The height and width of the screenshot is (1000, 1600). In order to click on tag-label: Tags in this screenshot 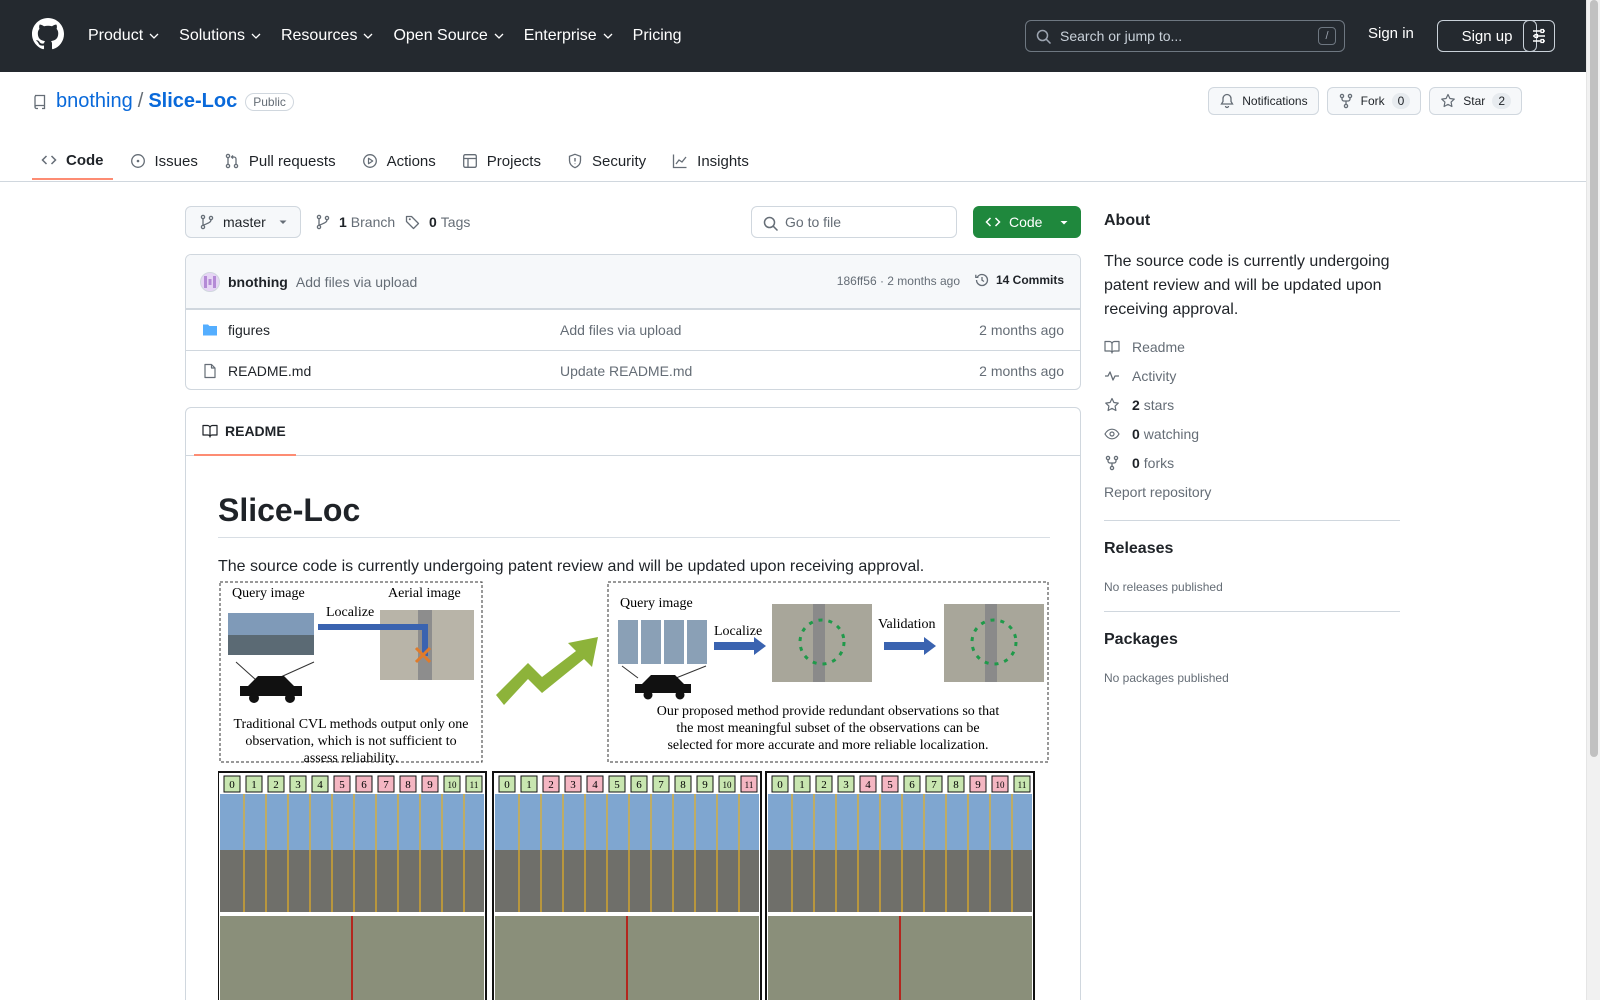, I will do `click(455, 222)`.